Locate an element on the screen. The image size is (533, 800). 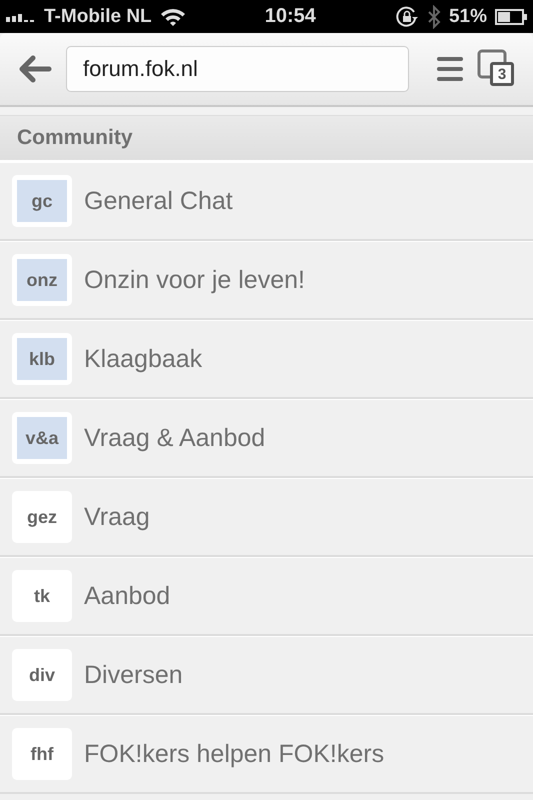
forum-name: Onzin voor je leven! is located at coordinates (194, 280).